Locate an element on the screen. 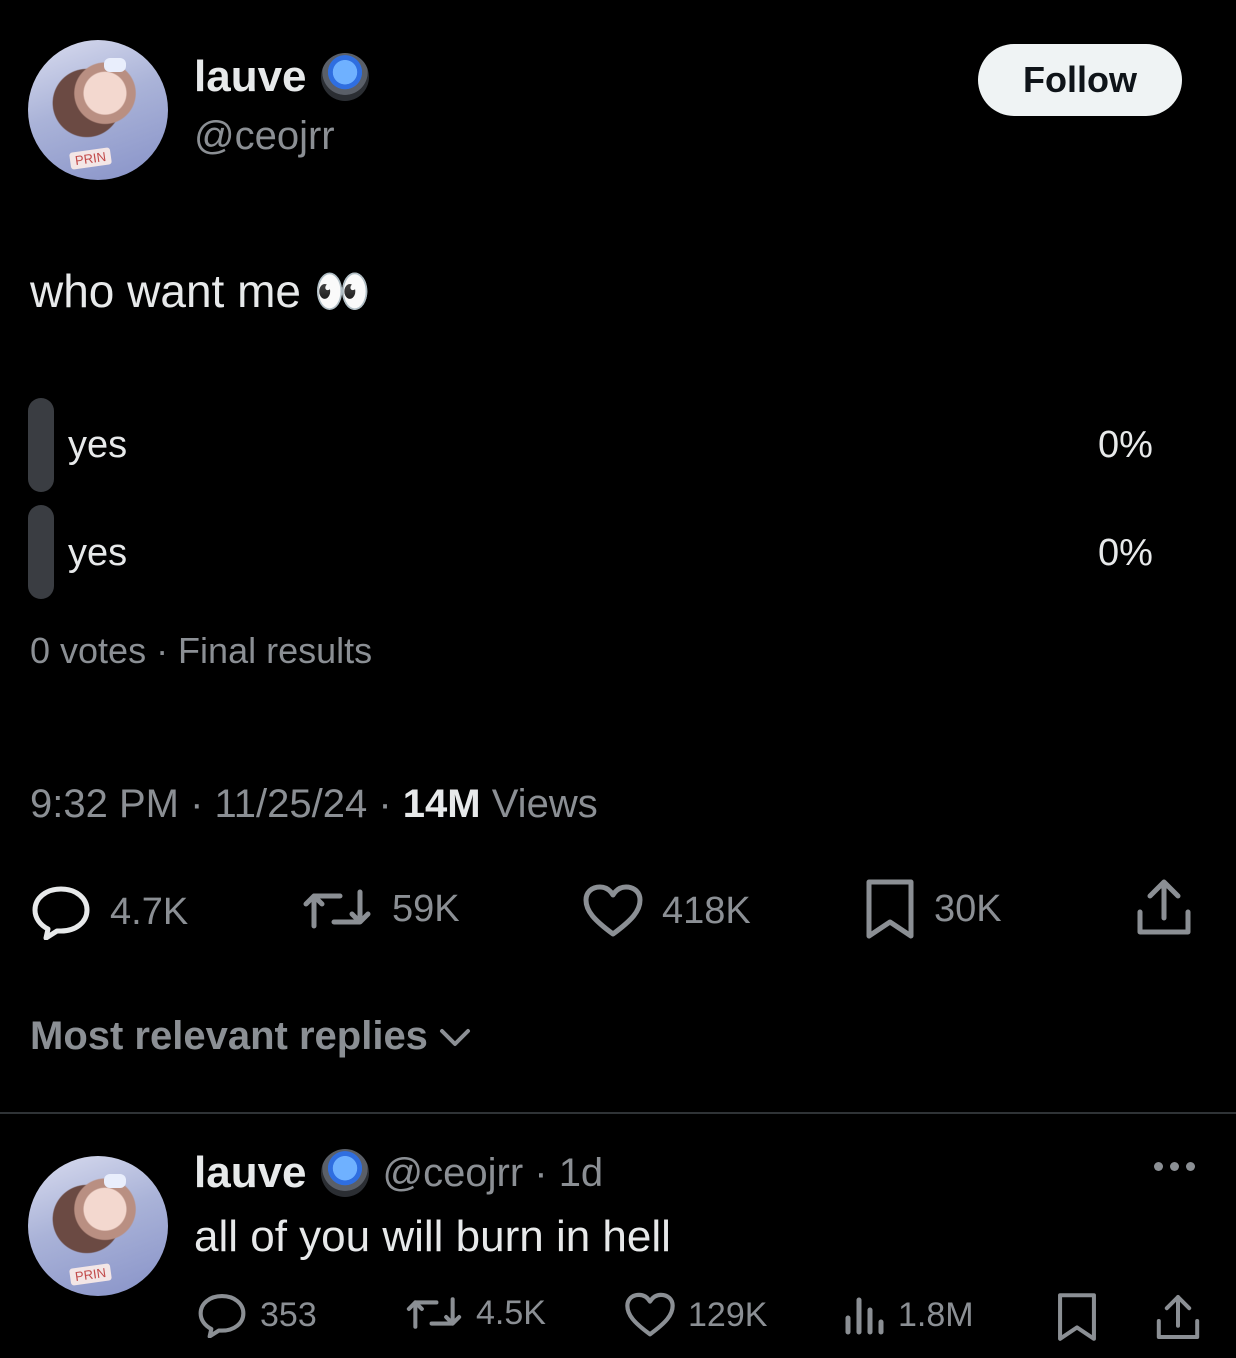 The image size is (1236, 1358). section-divider is located at coordinates (618, 1113).